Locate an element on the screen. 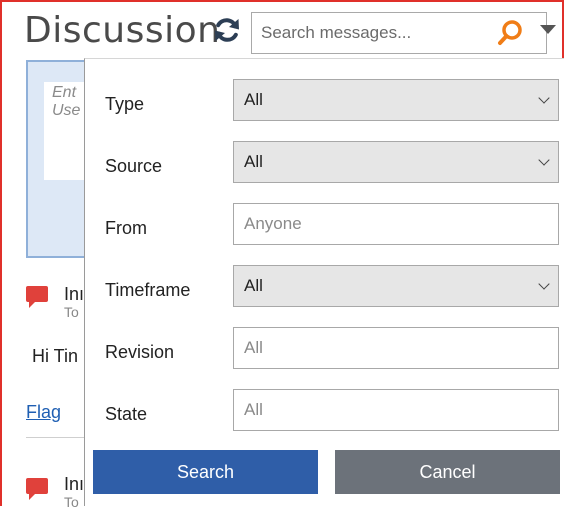 This screenshot has height=510, width=564. timeframe-value: All is located at coordinates (253, 285).